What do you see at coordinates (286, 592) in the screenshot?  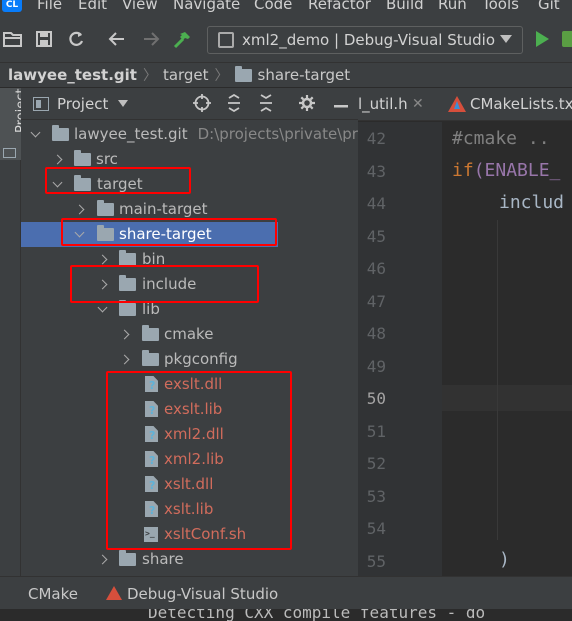 I see `bottom-tool-tabs: CMake Debug-Visual Studio` at bounding box center [286, 592].